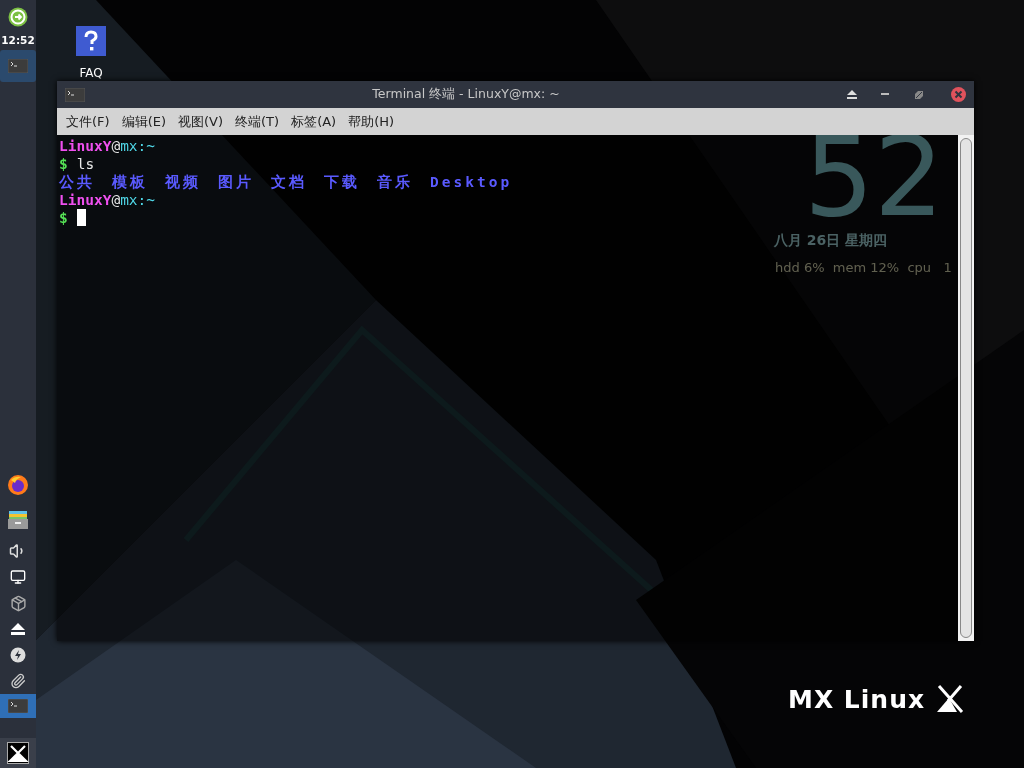  I want to click on menu-item: 标签(A), so click(314, 121).